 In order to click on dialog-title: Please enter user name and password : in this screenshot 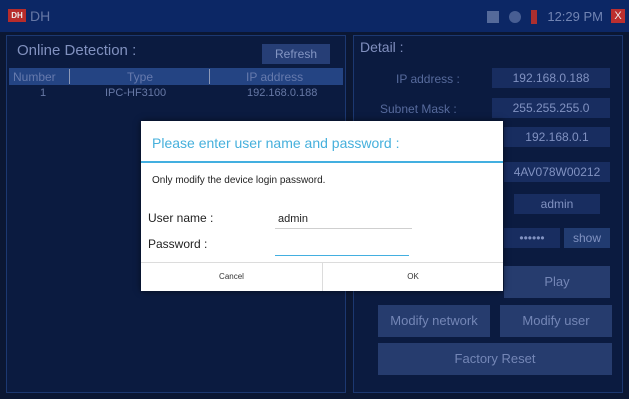, I will do `click(276, 143)`.